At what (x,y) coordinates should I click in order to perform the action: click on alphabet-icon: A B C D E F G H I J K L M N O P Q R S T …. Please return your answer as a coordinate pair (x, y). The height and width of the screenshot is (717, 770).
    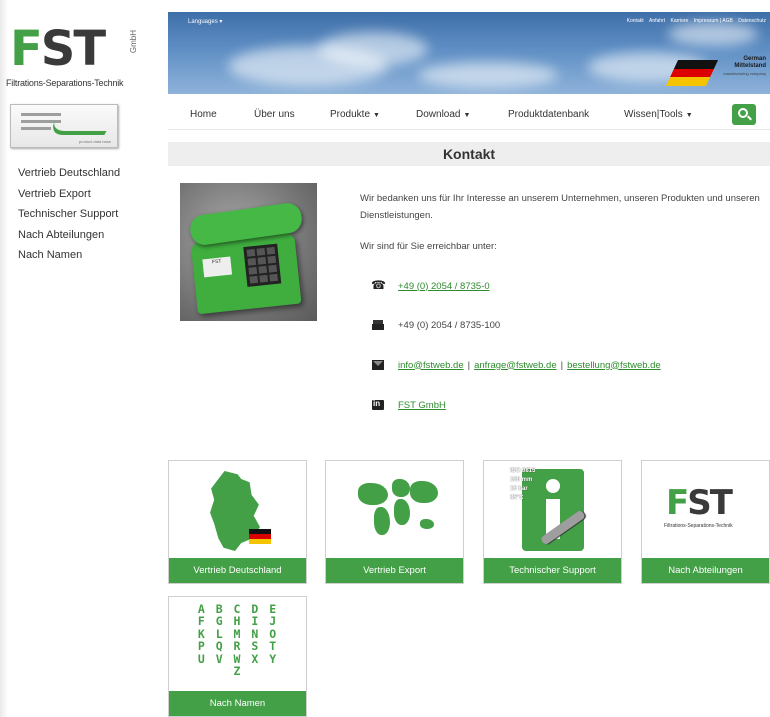
    Looking at the image, I should click on (238, 640).